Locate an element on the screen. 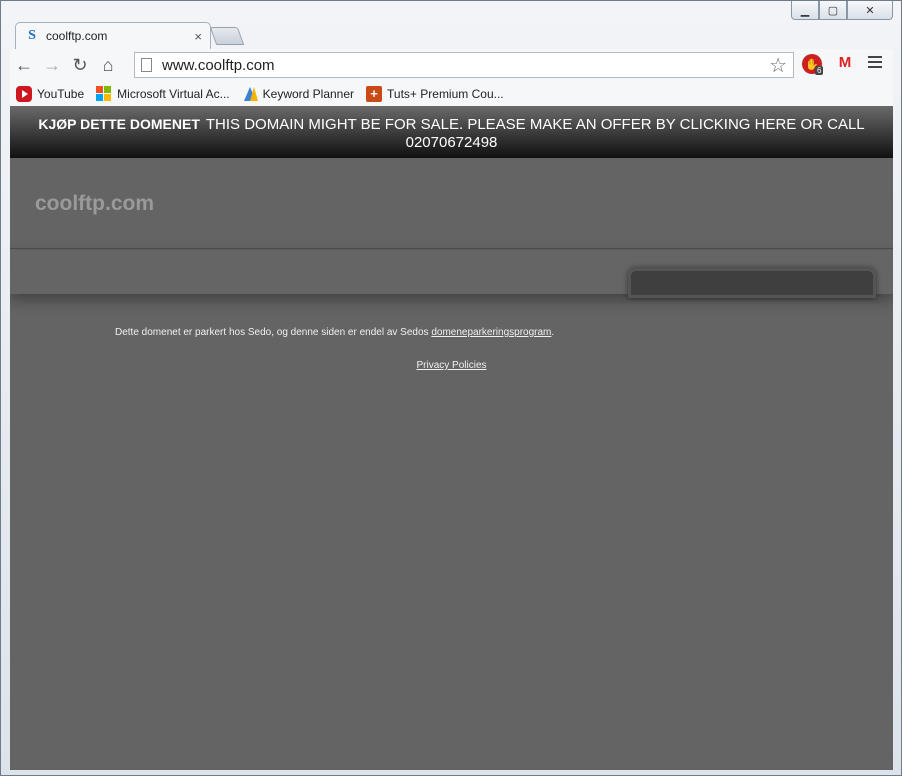  bookmark-label: Keyword Planner is located at coordinates (308, 93).